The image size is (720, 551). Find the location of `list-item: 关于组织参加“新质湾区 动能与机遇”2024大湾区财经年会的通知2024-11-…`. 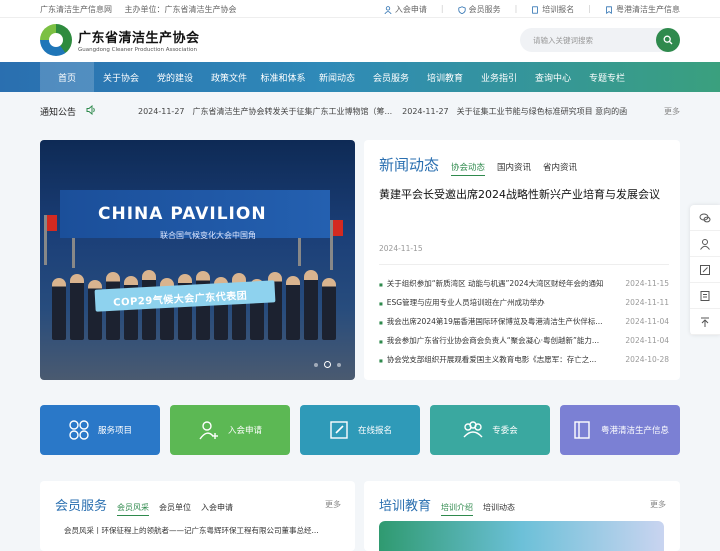

list-item: 关于组织参加“新质湾区 动能与机遇”2024大湾区财经年会的通知2024-11-… is located at coordinates (524, 283).